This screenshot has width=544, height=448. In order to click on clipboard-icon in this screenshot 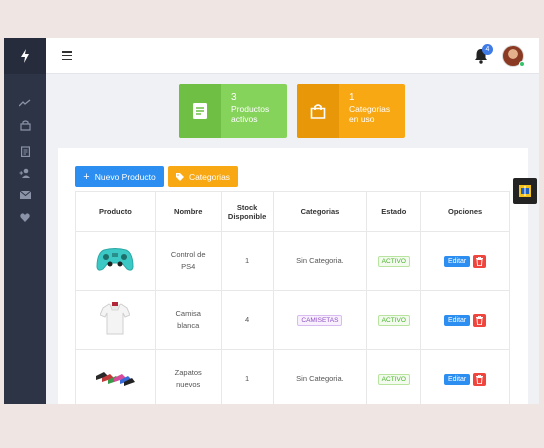, I will do `click(25, 151)`.